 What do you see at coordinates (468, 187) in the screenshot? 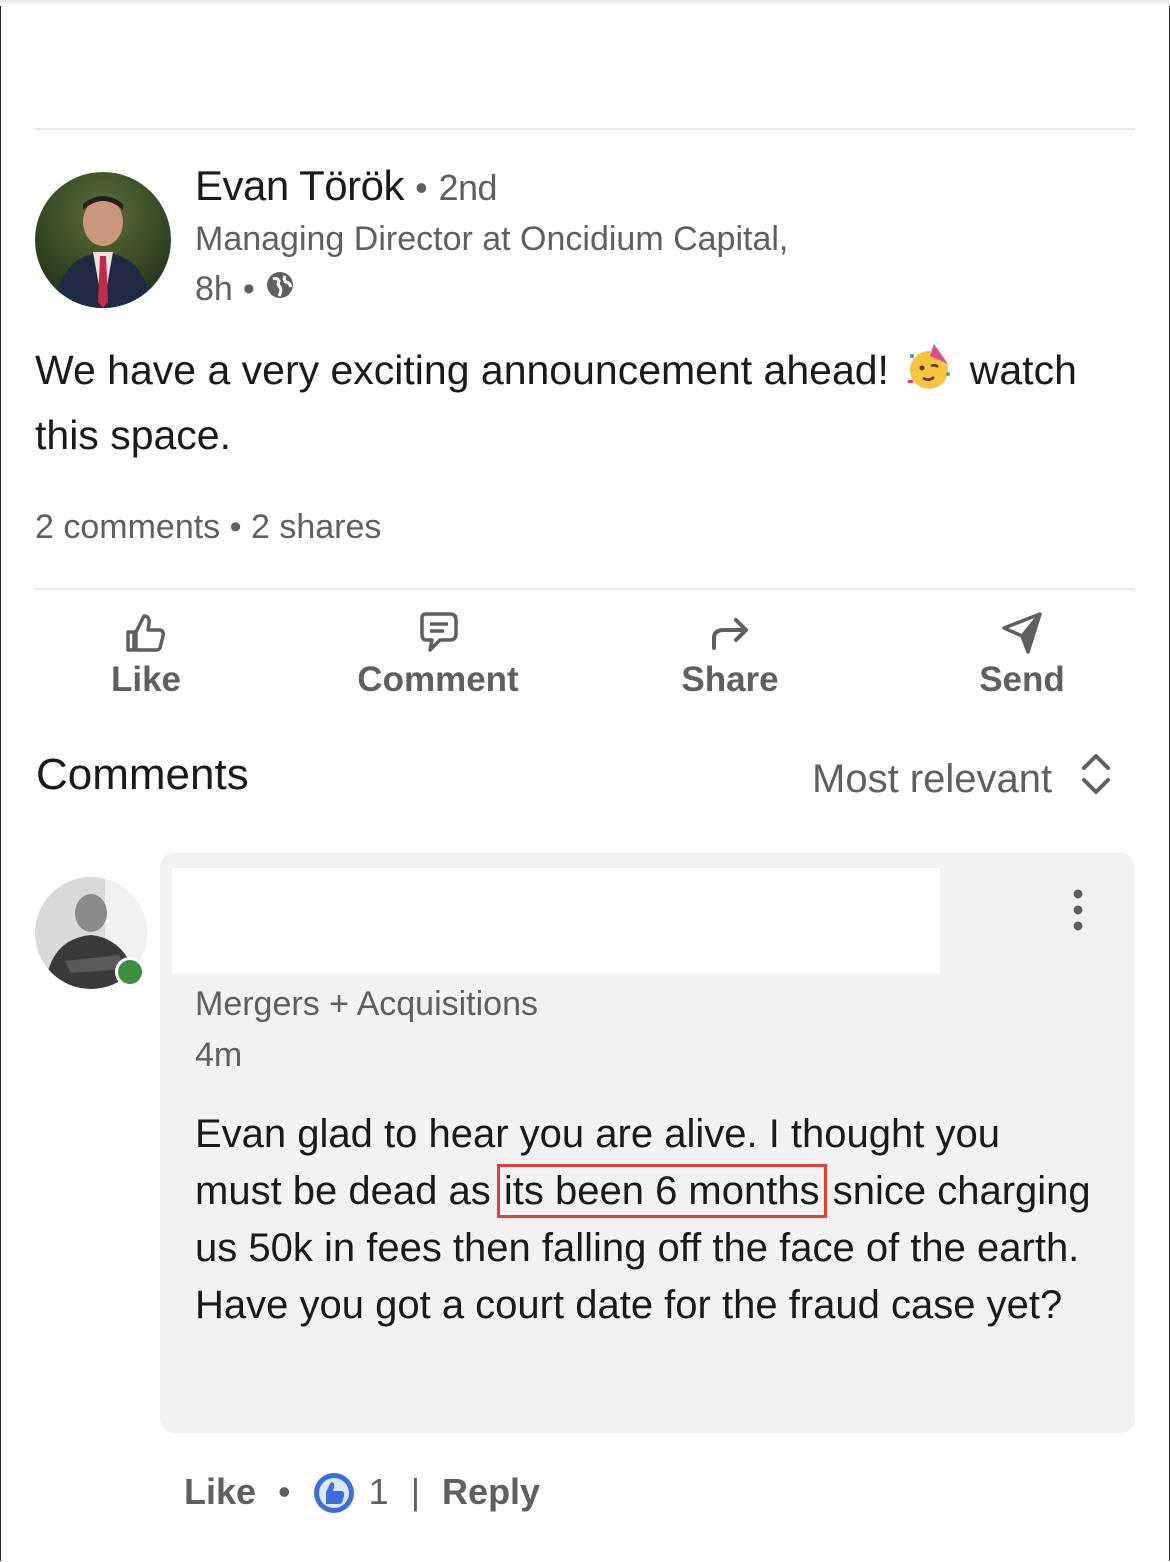
I see `connection-degree: 2nd` at bounding box center [468, 187].